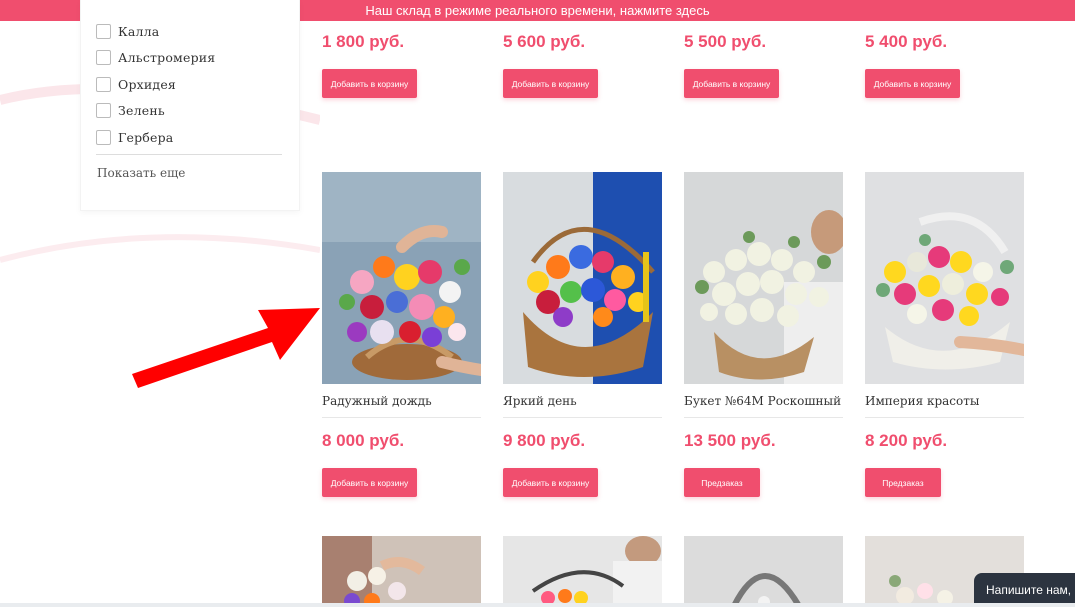 The height and width of the screenshot is (607, 1075). I want to click on product-price: 9 800 руб., so click(544, 440).